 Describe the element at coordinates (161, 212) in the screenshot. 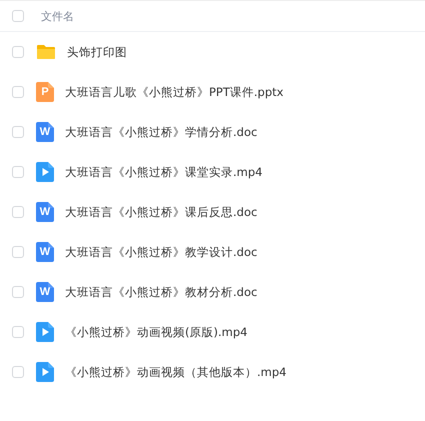

I see `file-name: 大班语言《小熊过桥》课后反思.doc` at that location.